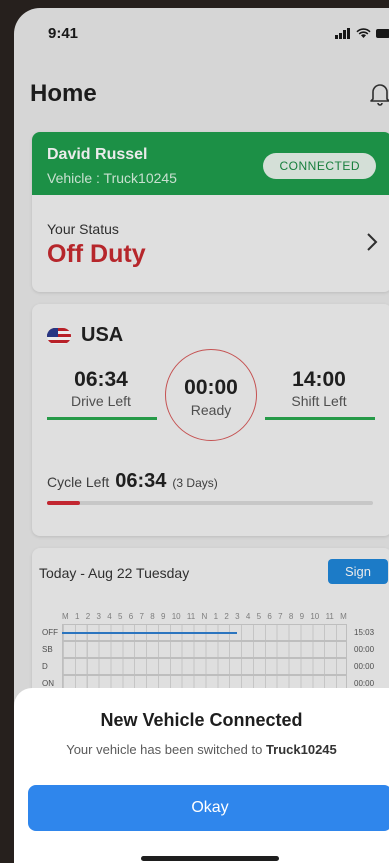 The image size is (389, 863). I want to click on modal-title: New Vehicle Connected, so click(201, 720).